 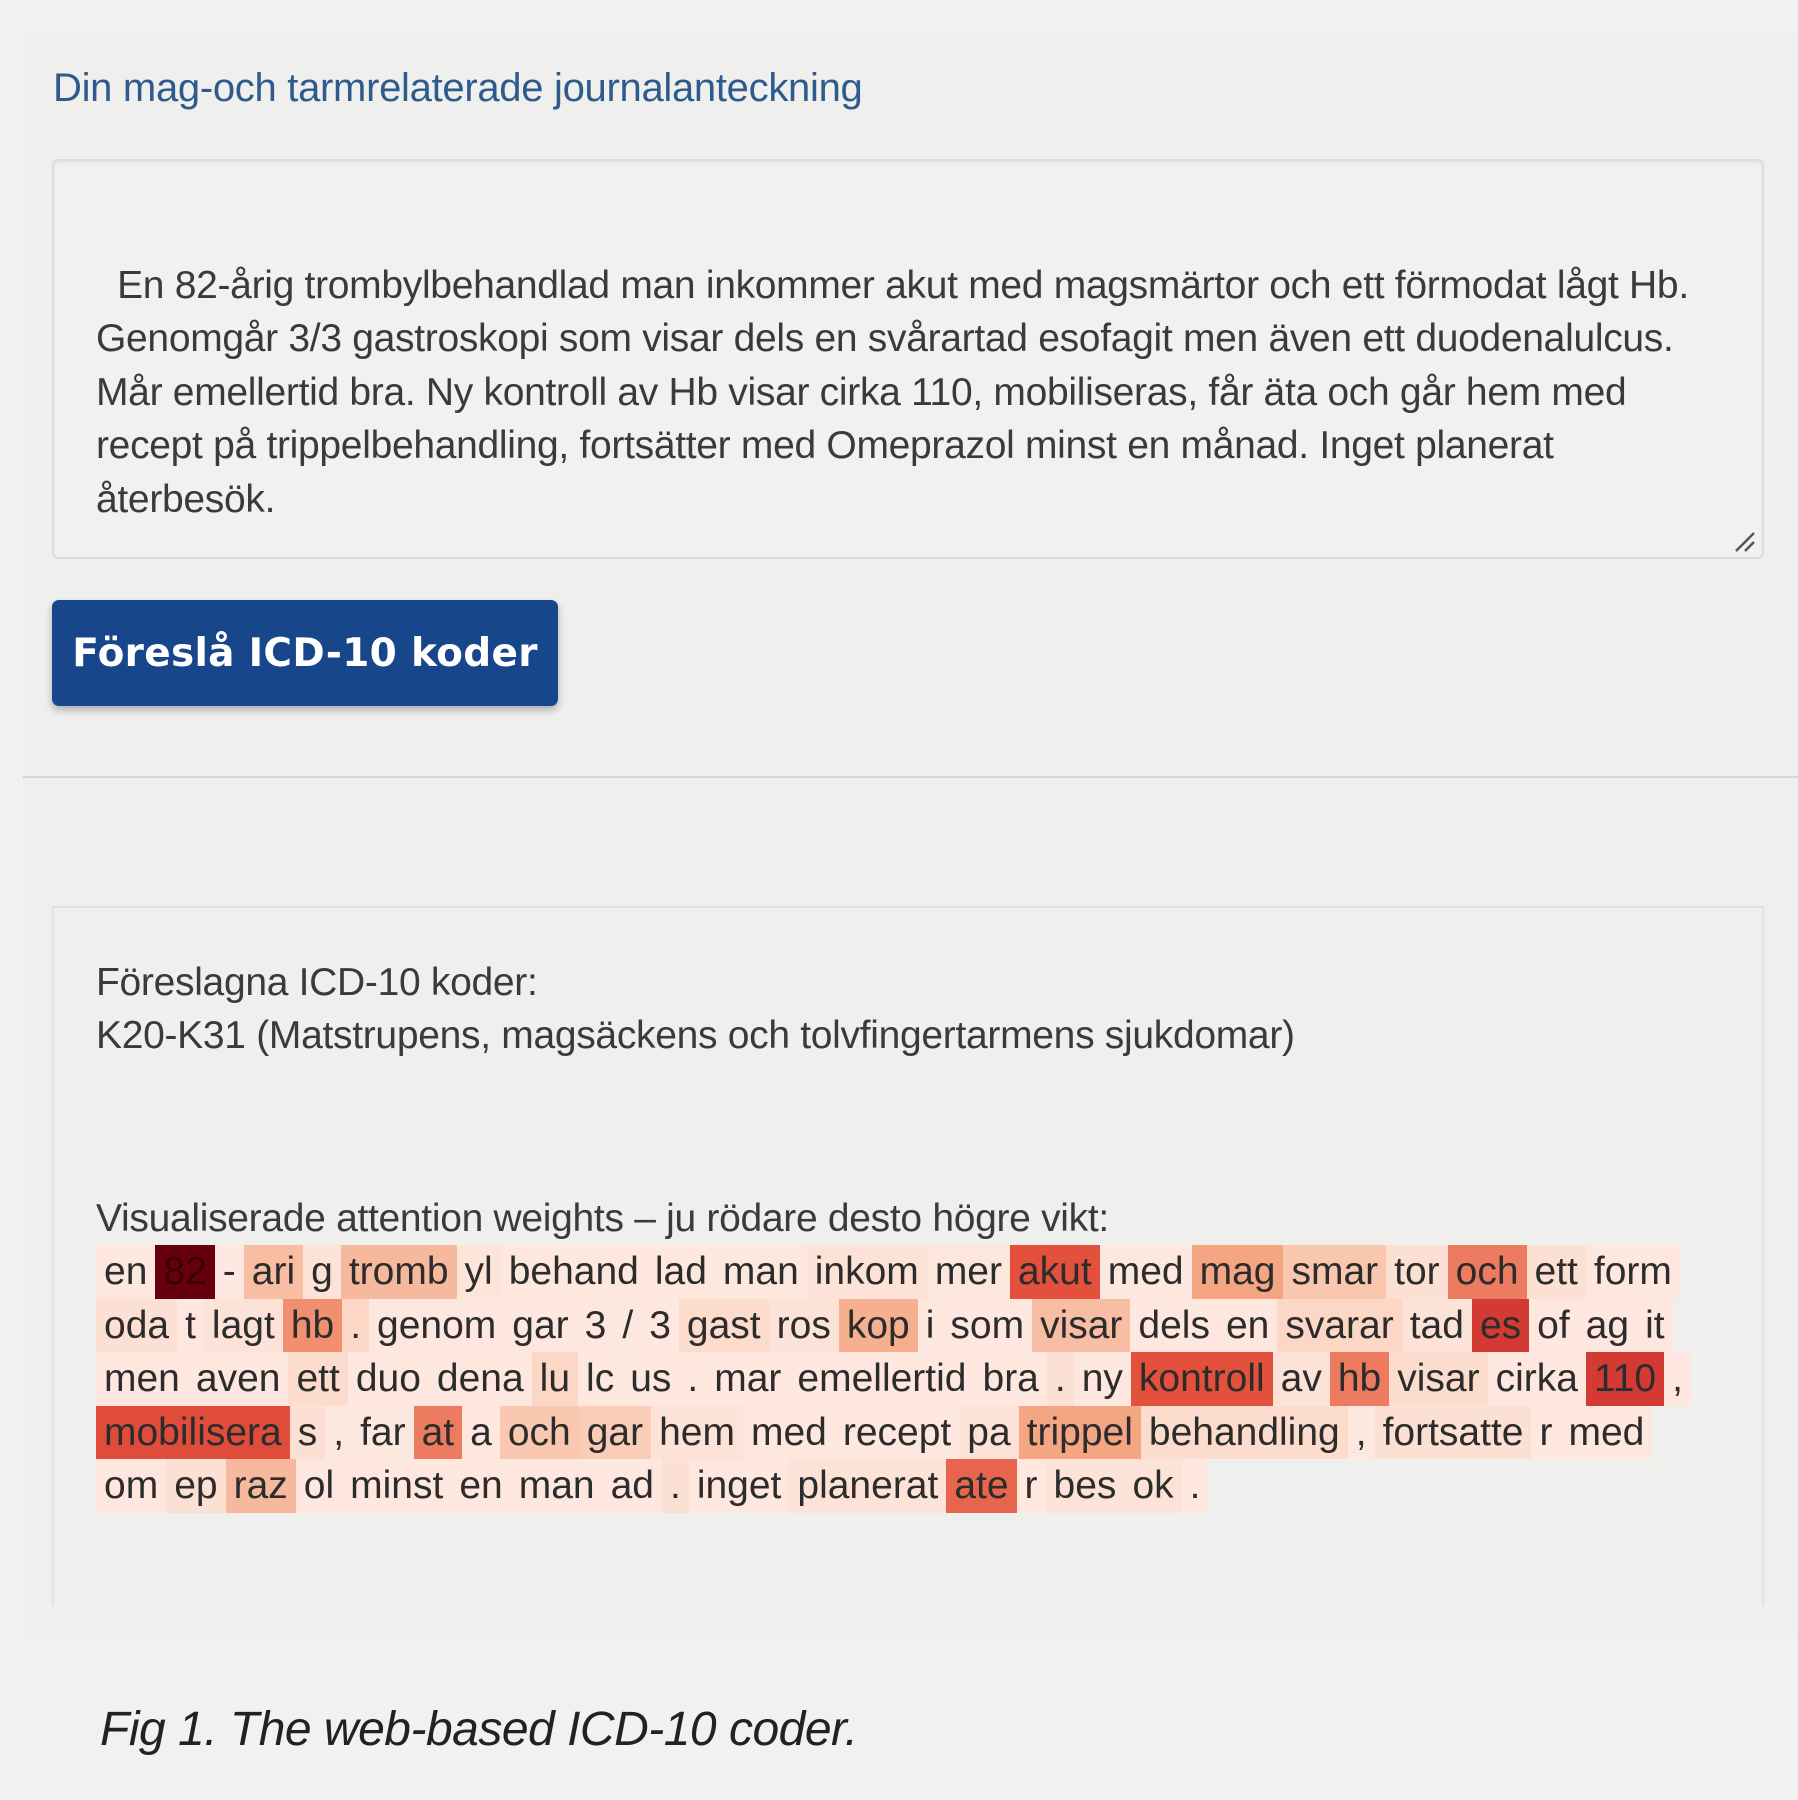 I want to click on attention-token: lagt, so click(x=243, y=1325).